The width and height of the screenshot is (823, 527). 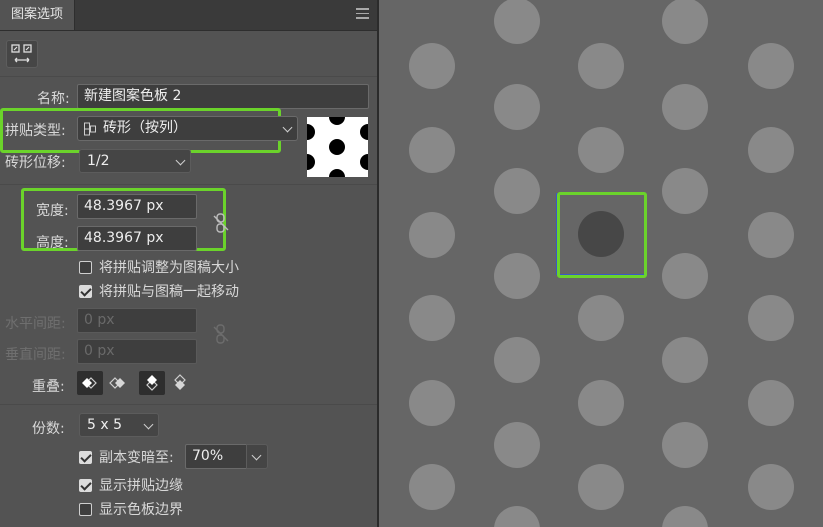 I want to click on show-tile-edge-checkbox, so click(x=85, y=485).